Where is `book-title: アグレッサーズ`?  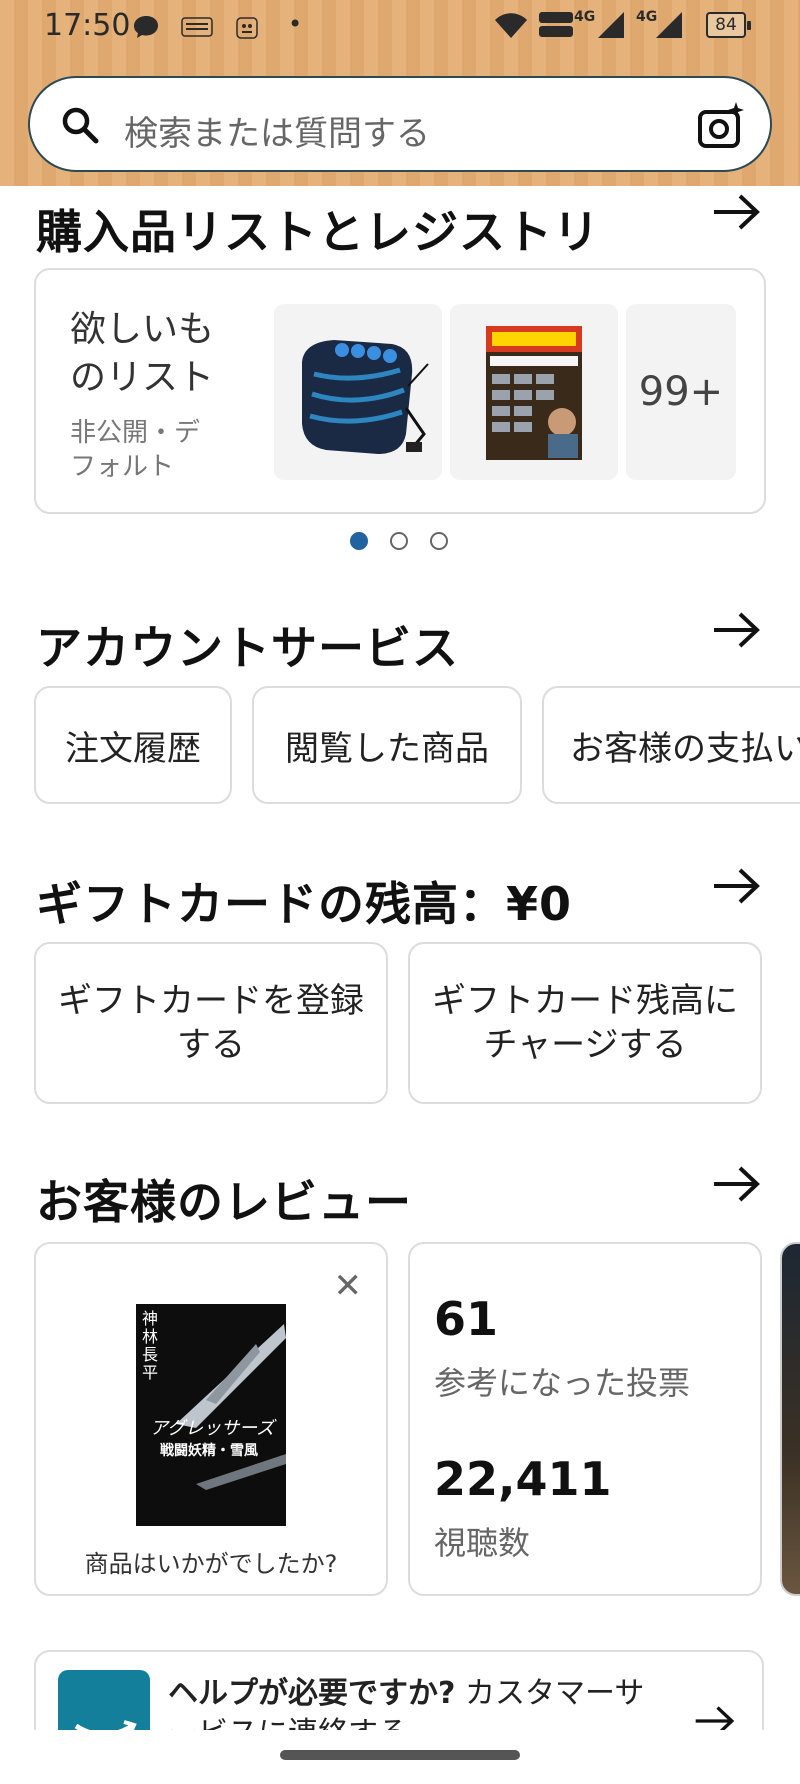
book-title: アグレッサーズ is located at coordinates (212, 1428).